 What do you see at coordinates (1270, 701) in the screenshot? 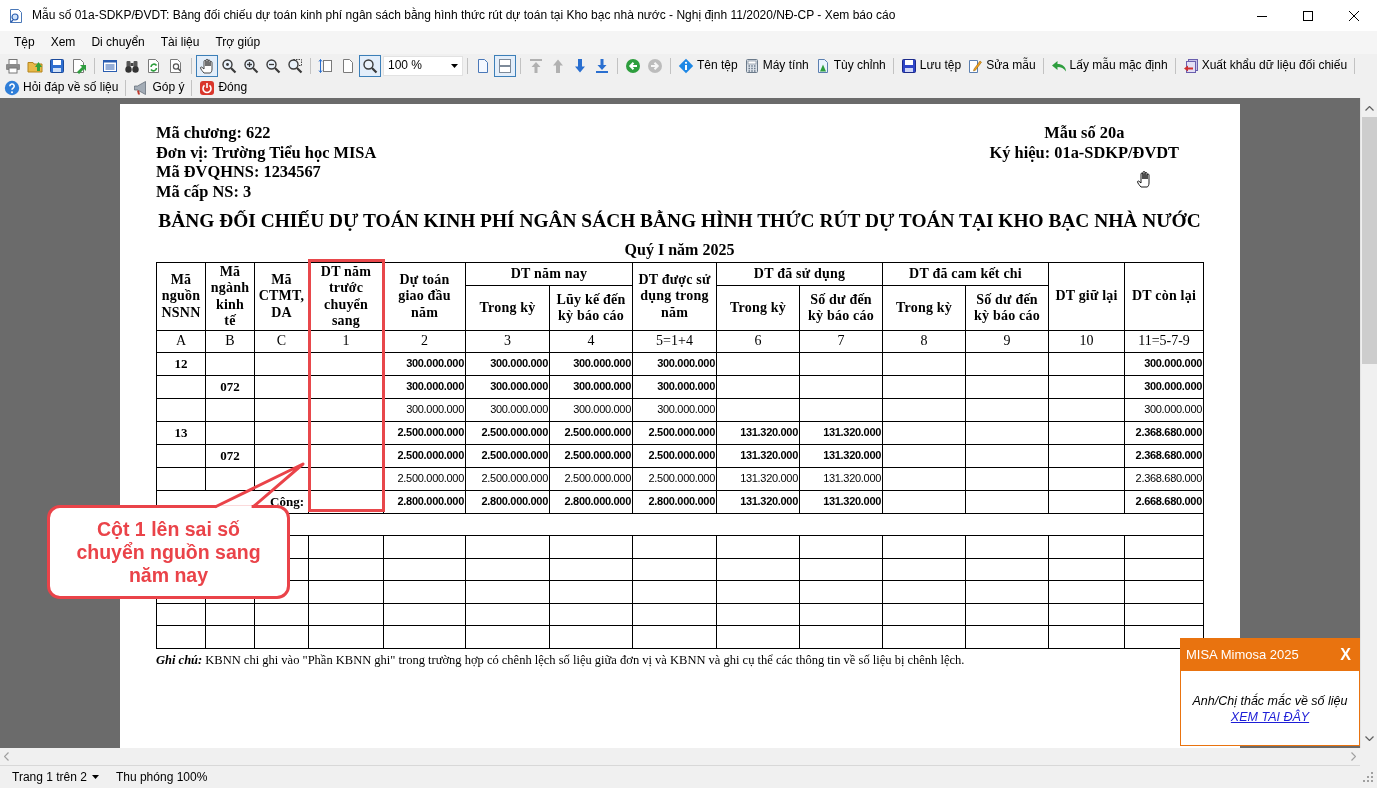
I see `popup-message: Anh/Chị thắc mắc về số liệu` at bounding box center [1270, 701].